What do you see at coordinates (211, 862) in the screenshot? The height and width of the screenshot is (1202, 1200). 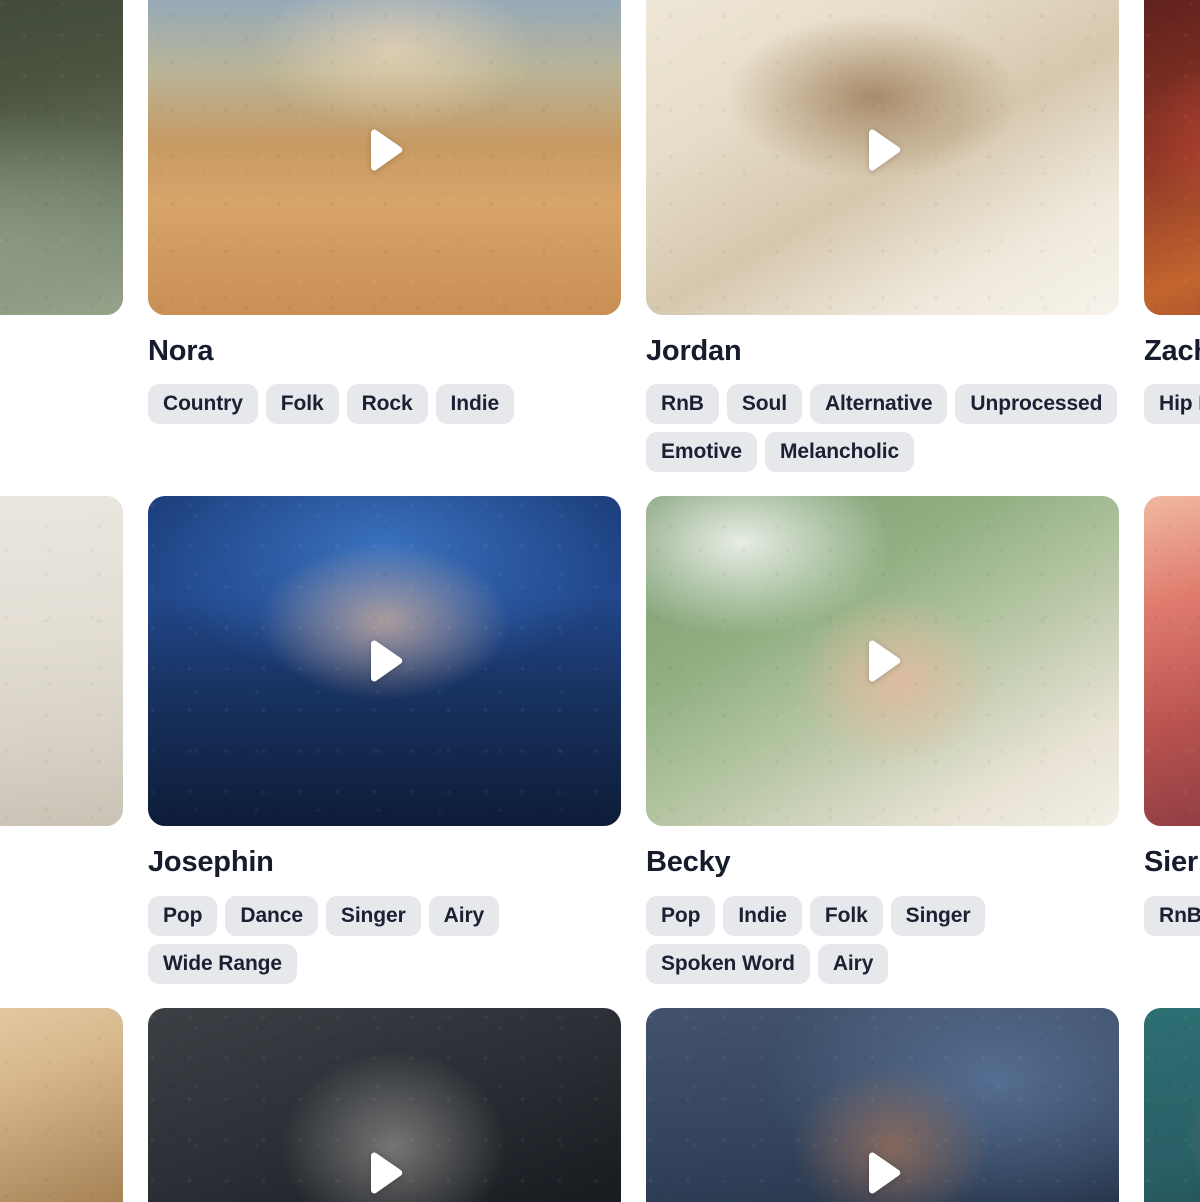 I see `artist-name: Josephin` at bounding box center [211, 862].